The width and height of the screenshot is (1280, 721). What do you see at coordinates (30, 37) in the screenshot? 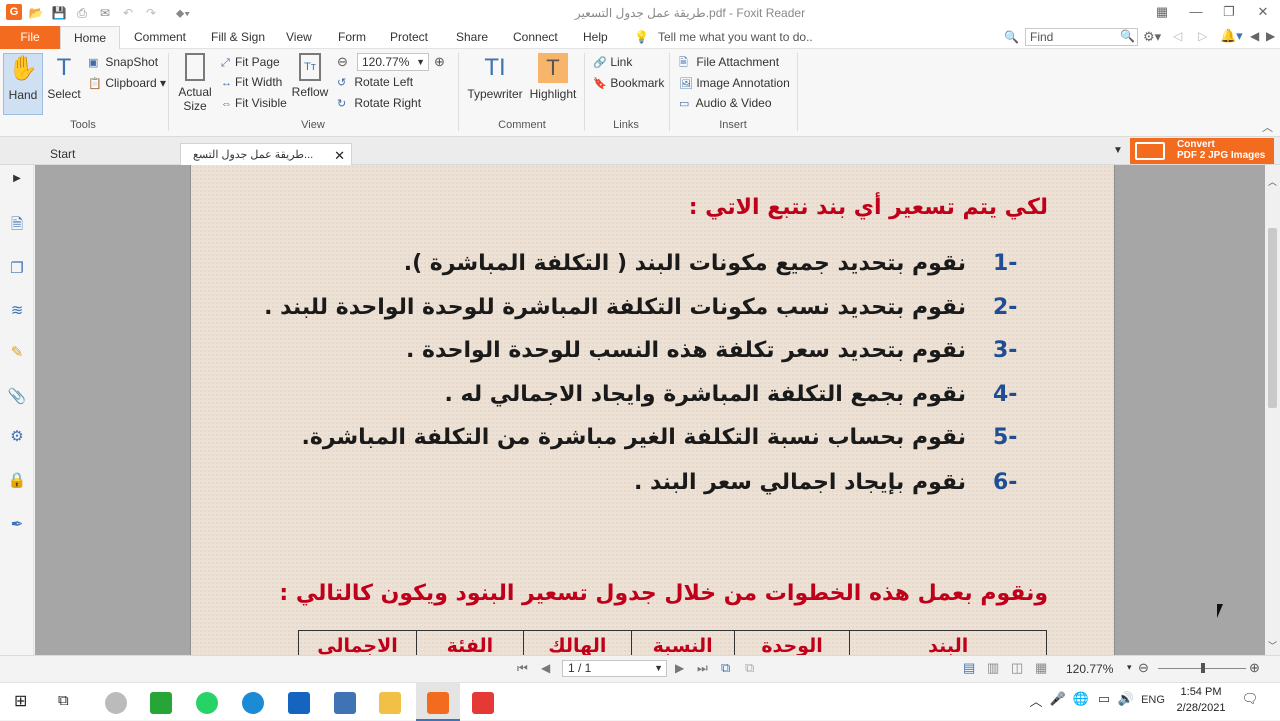
I see `menu-file: File` at bounding box center [30, 37].